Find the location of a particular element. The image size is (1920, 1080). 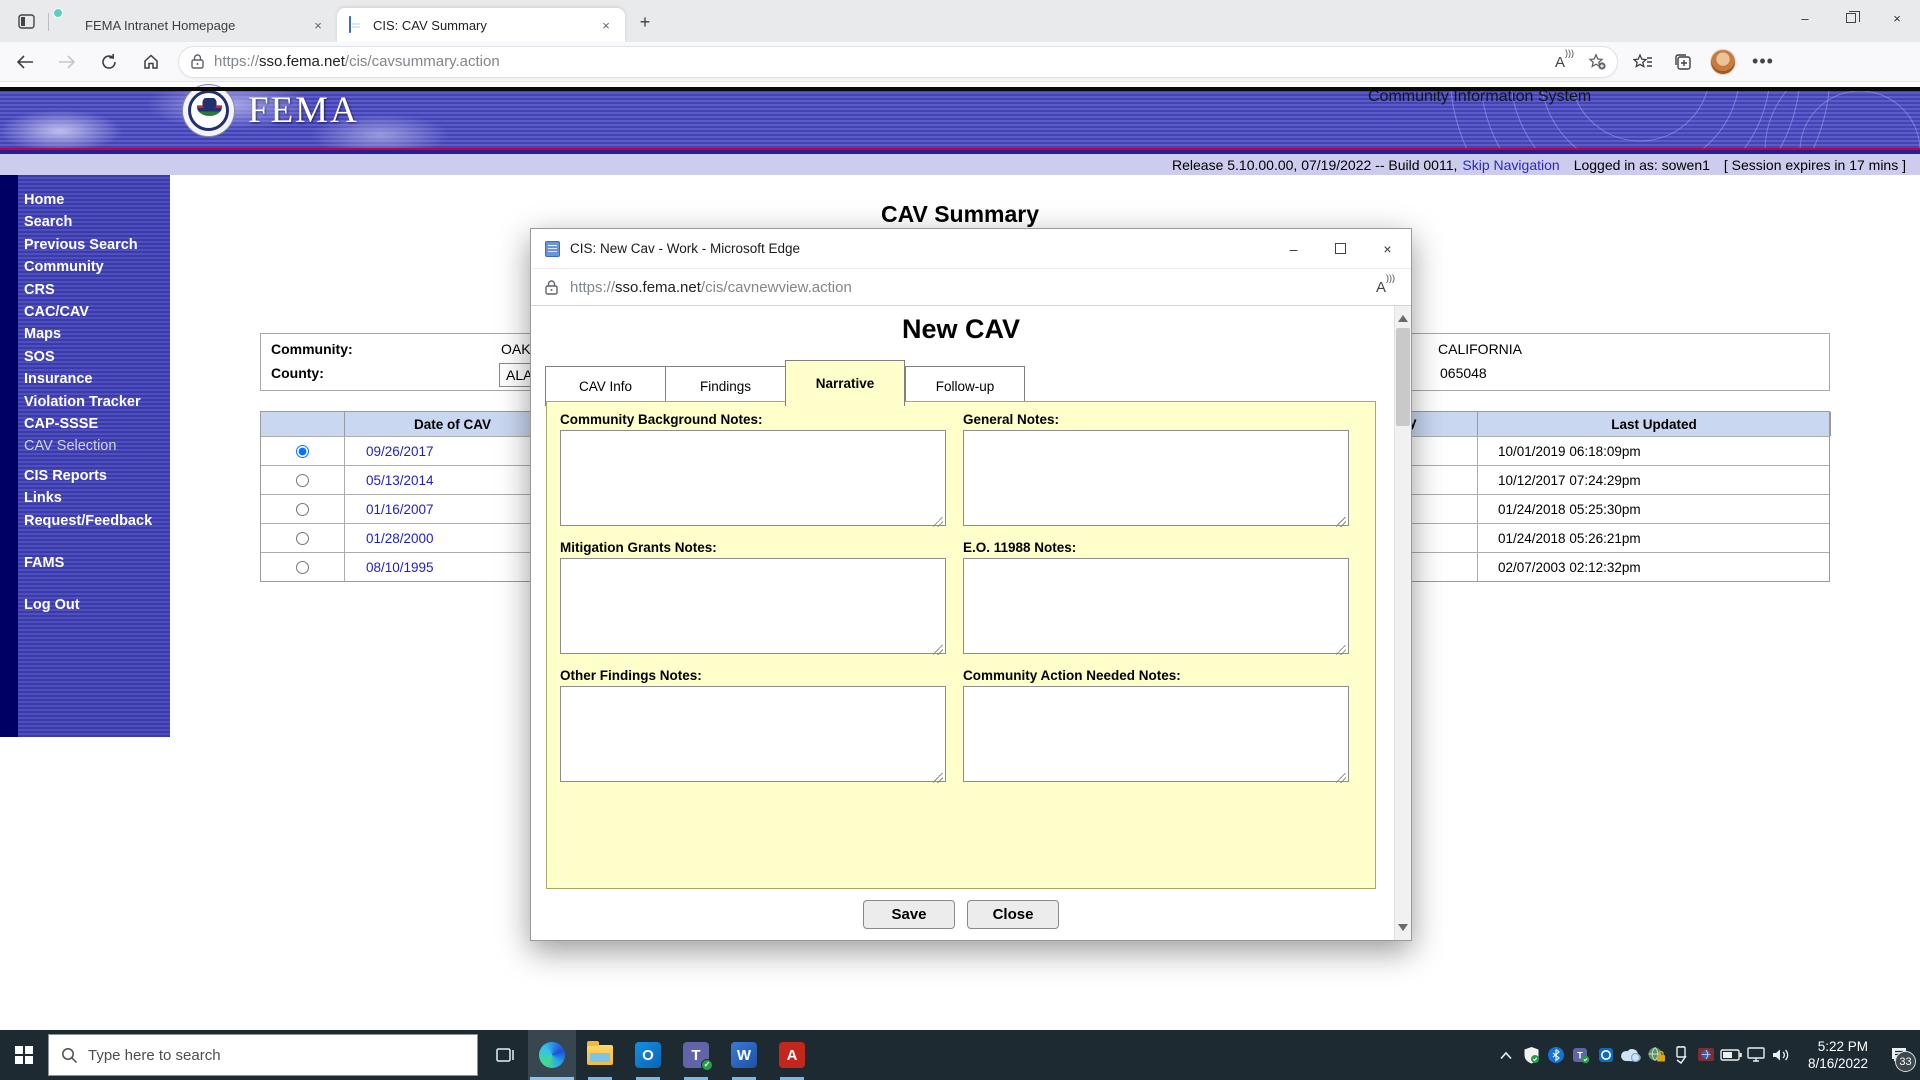

general-notes-textarea is located at coordinates (1156, 478).